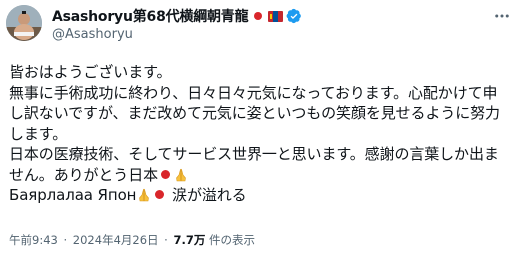 The height and width of the screenshot is (266, 531). Describe the element at coordinates (294, 16) in the screenshot. I see `verified-badge-icon` at that location.